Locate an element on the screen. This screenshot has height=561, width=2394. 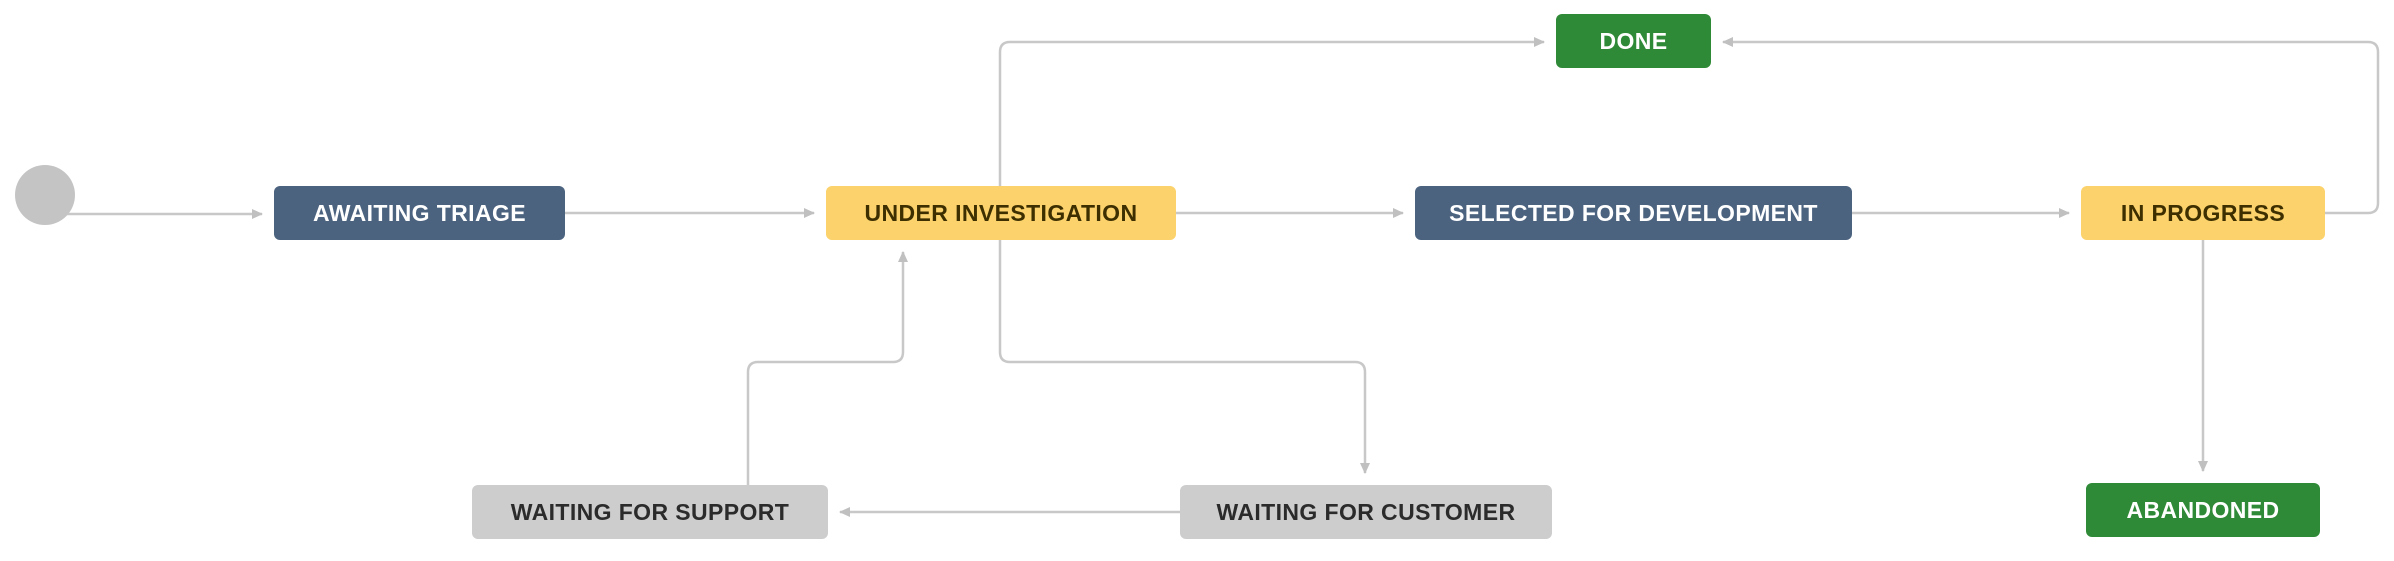
node-label: ABANDONED is located at coordinates (2203, 509).